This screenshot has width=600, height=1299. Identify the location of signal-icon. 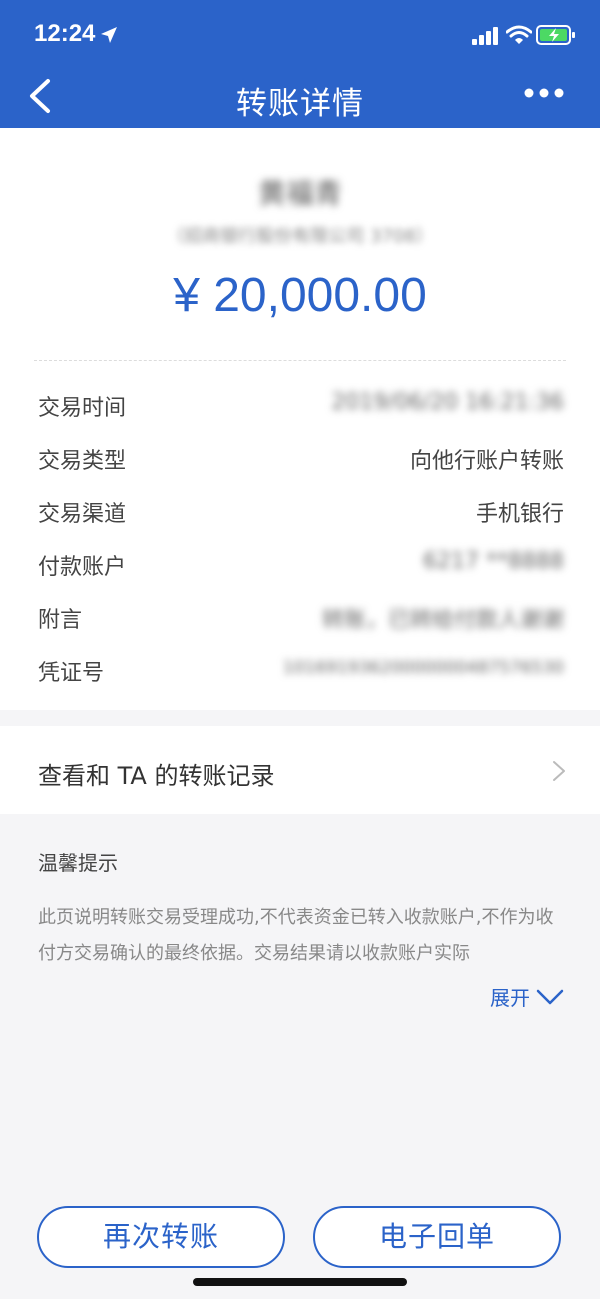
(485, 36).